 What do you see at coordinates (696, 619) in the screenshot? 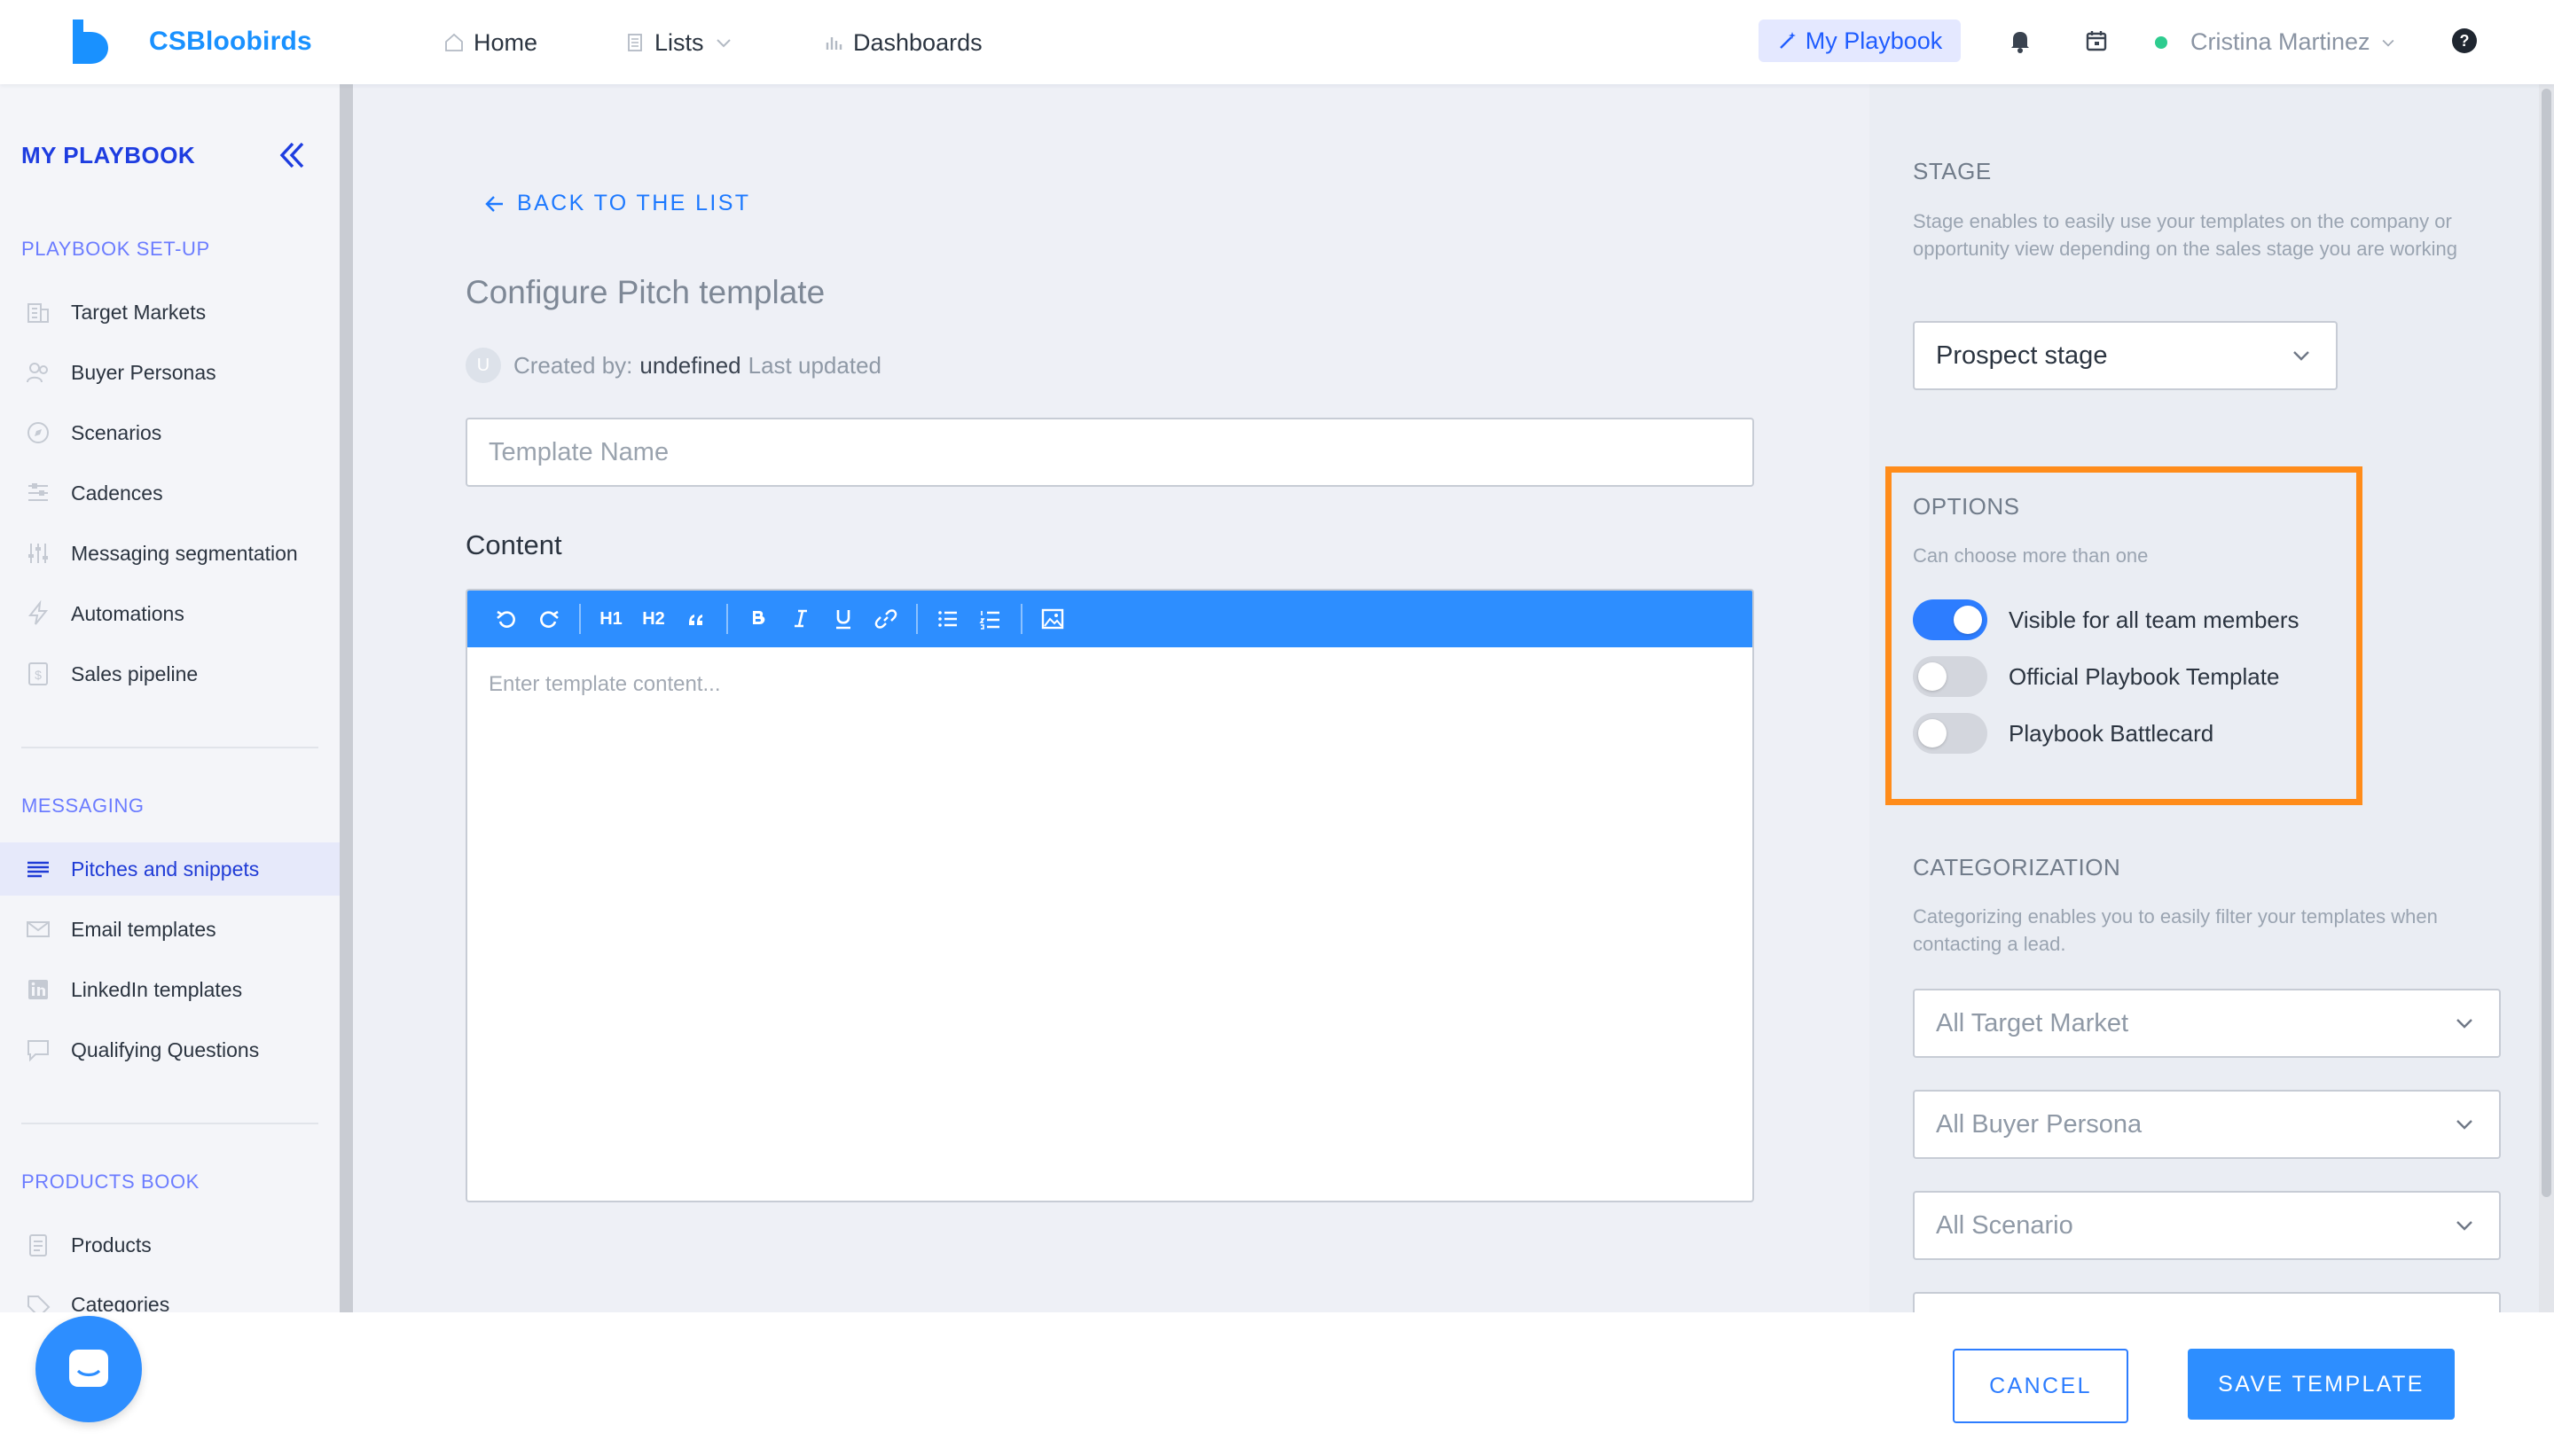
I see `quote-button` at bounding box center [696, 619].